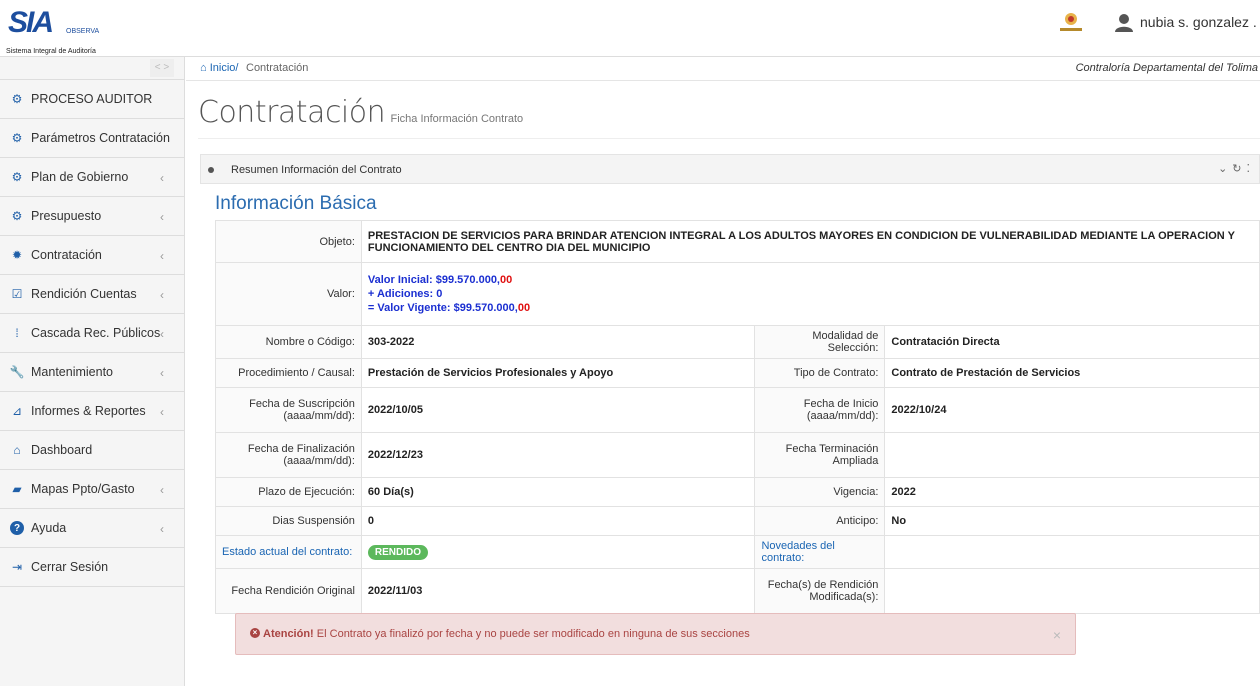  I want to click on question-icon: ?, so click(17, 528).